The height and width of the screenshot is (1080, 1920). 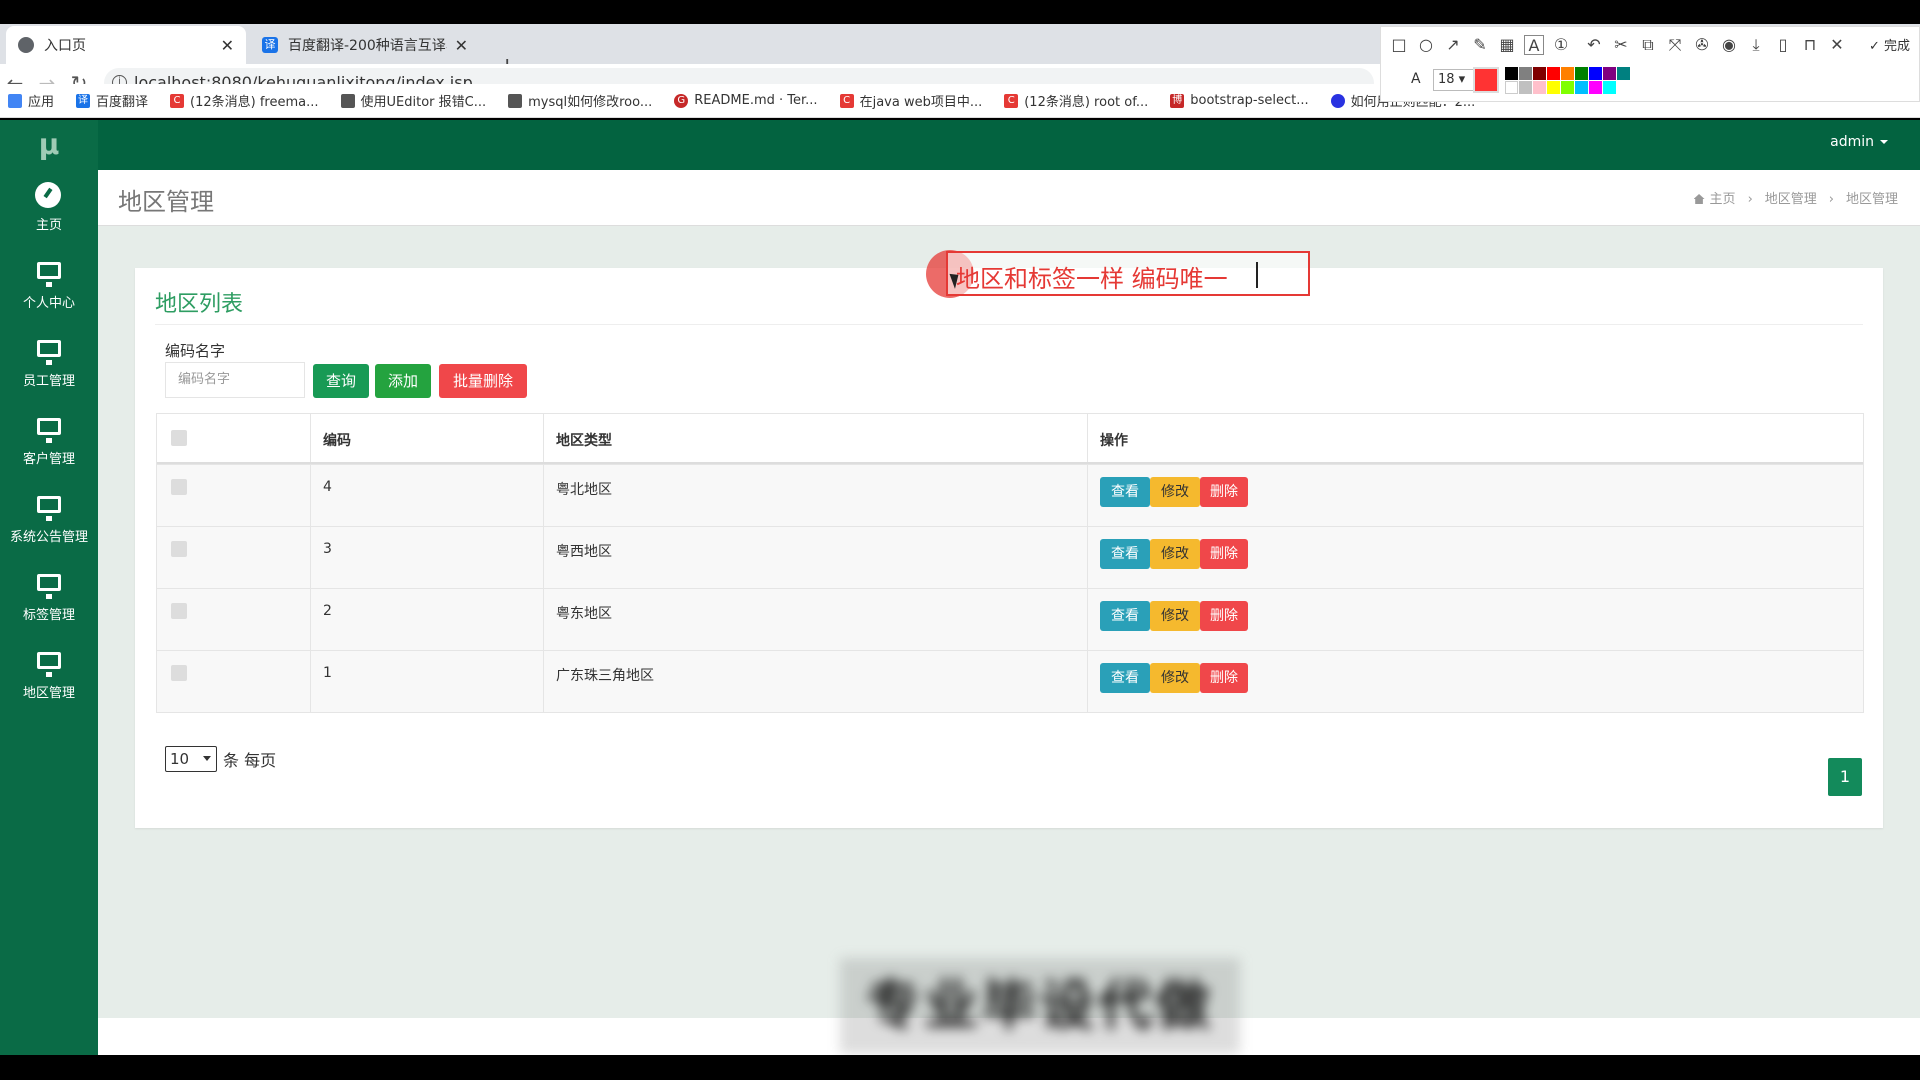 I want to click on rectangle-tool-icon: □, so click(x=1399, y=45).